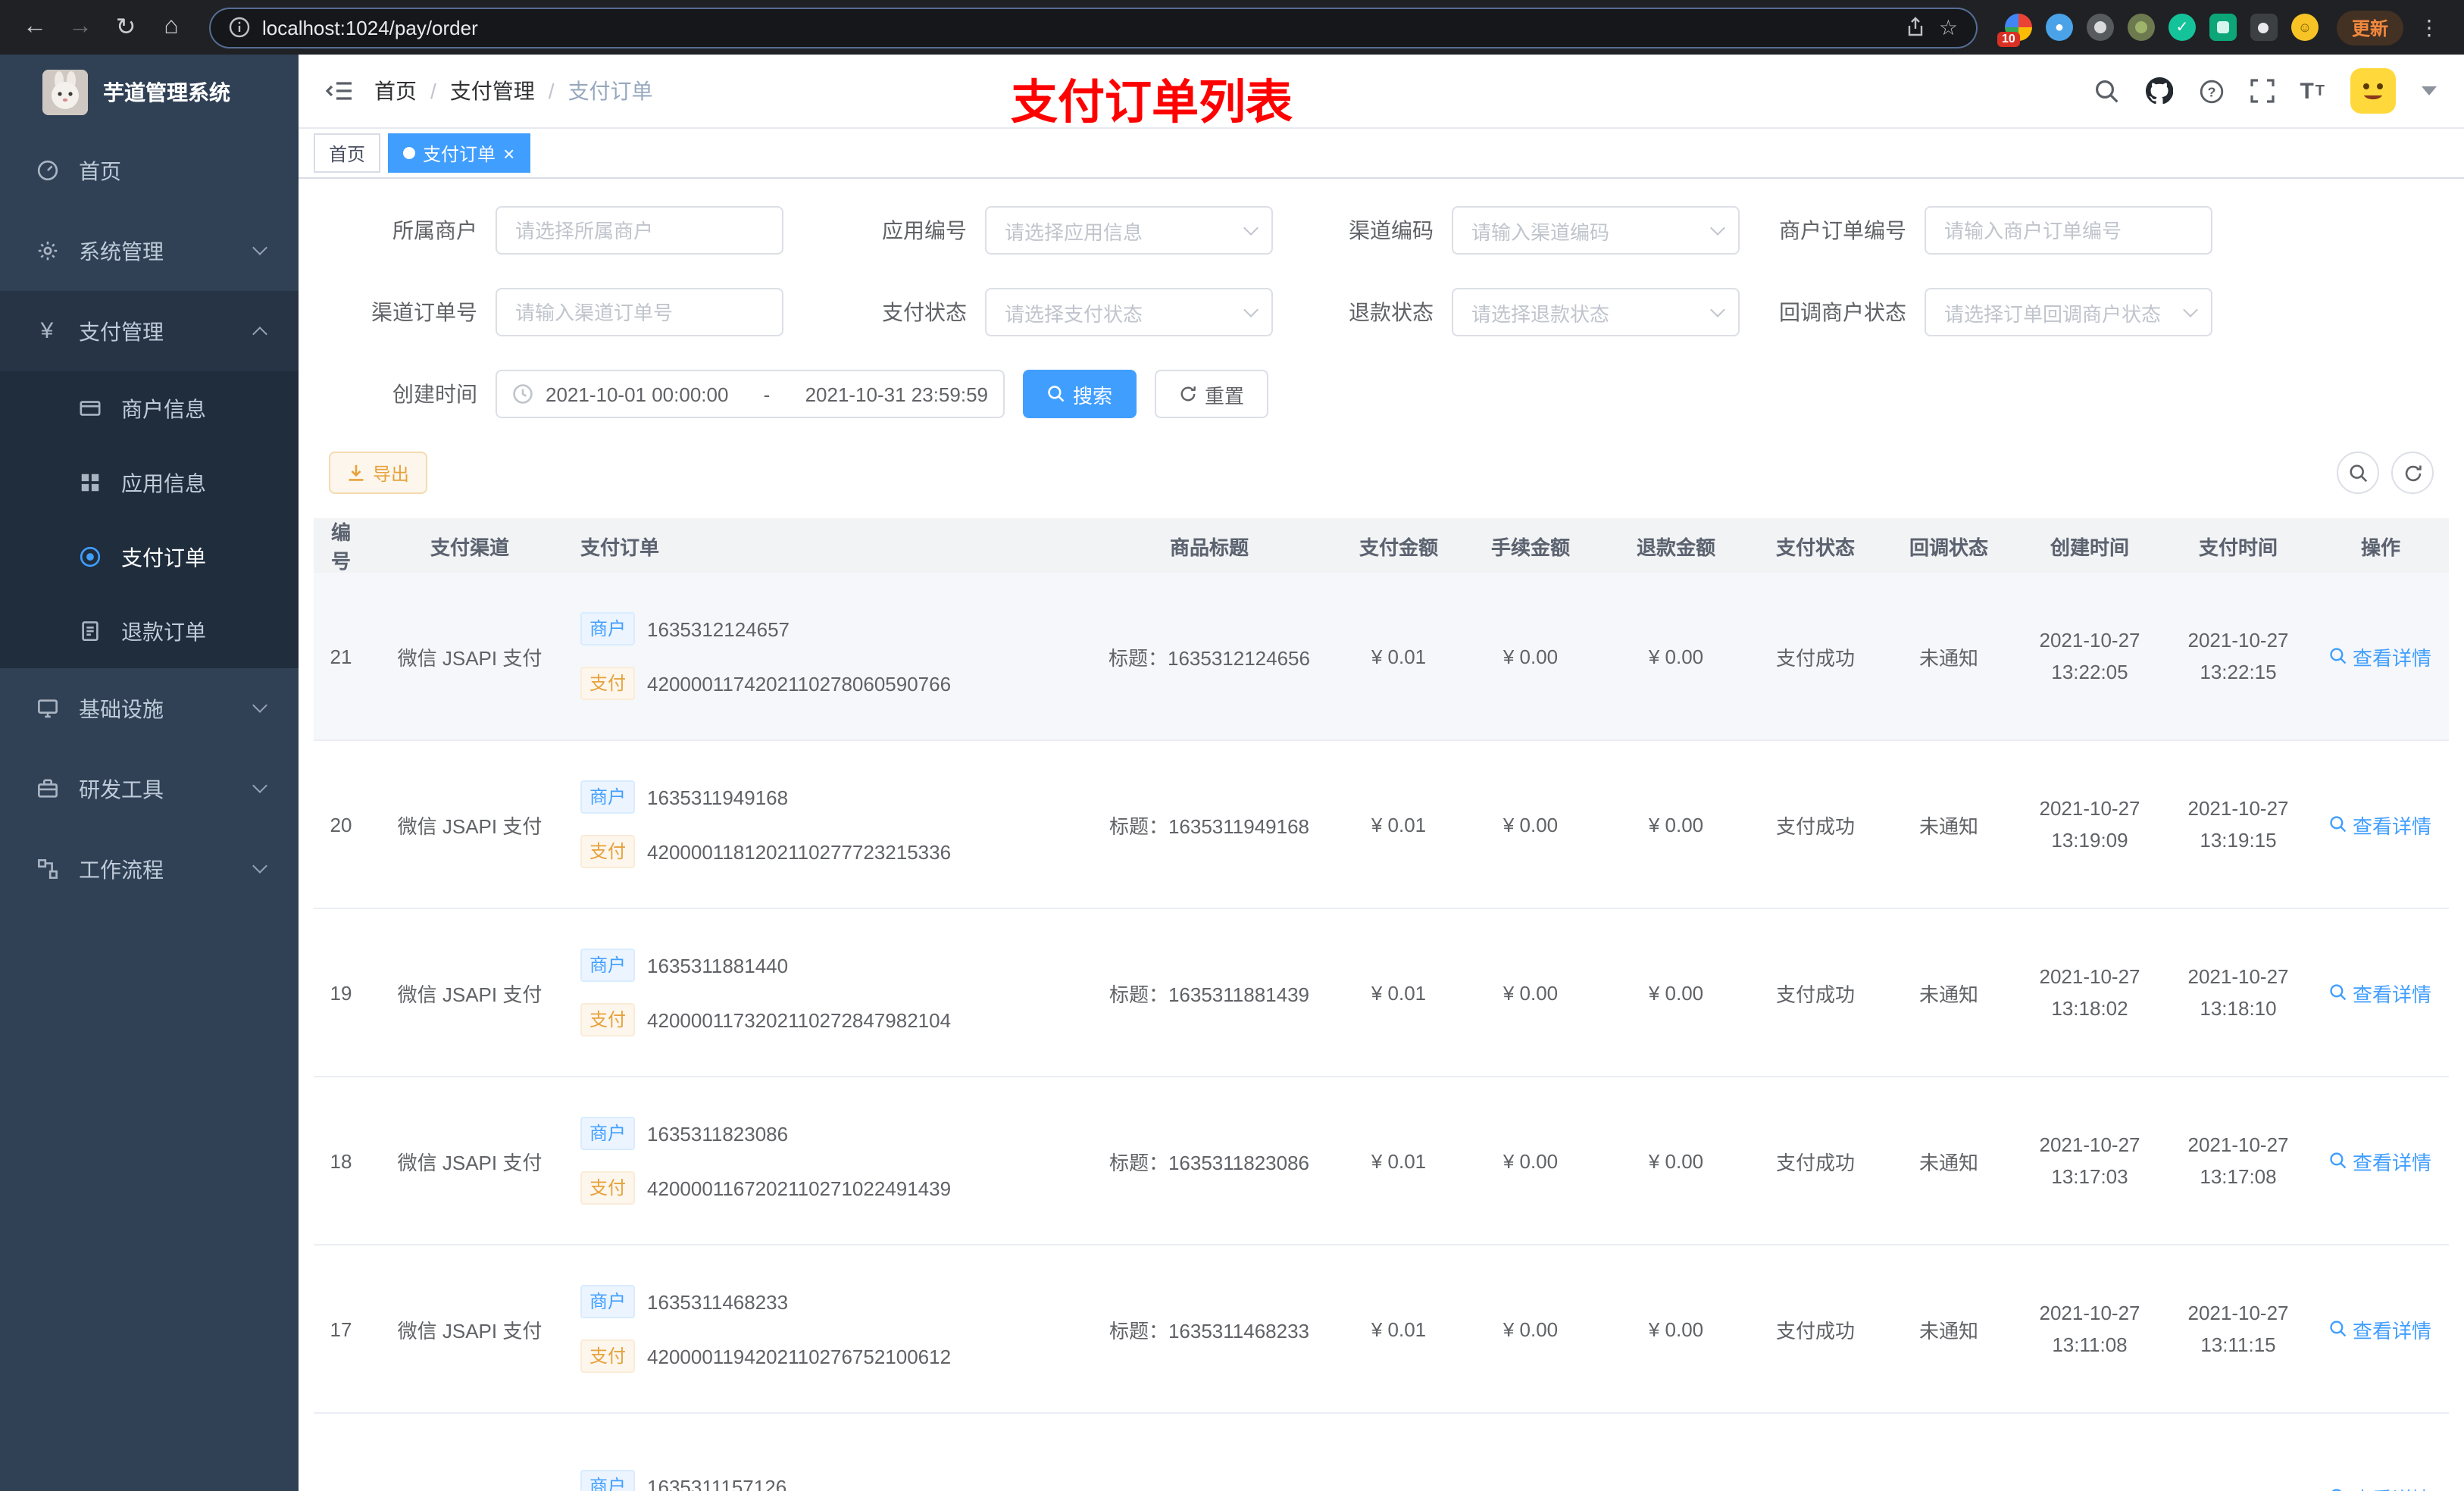  Describe the element at coordinates (2373, 91) in the screenshot. I see `user-avatar` at that location.